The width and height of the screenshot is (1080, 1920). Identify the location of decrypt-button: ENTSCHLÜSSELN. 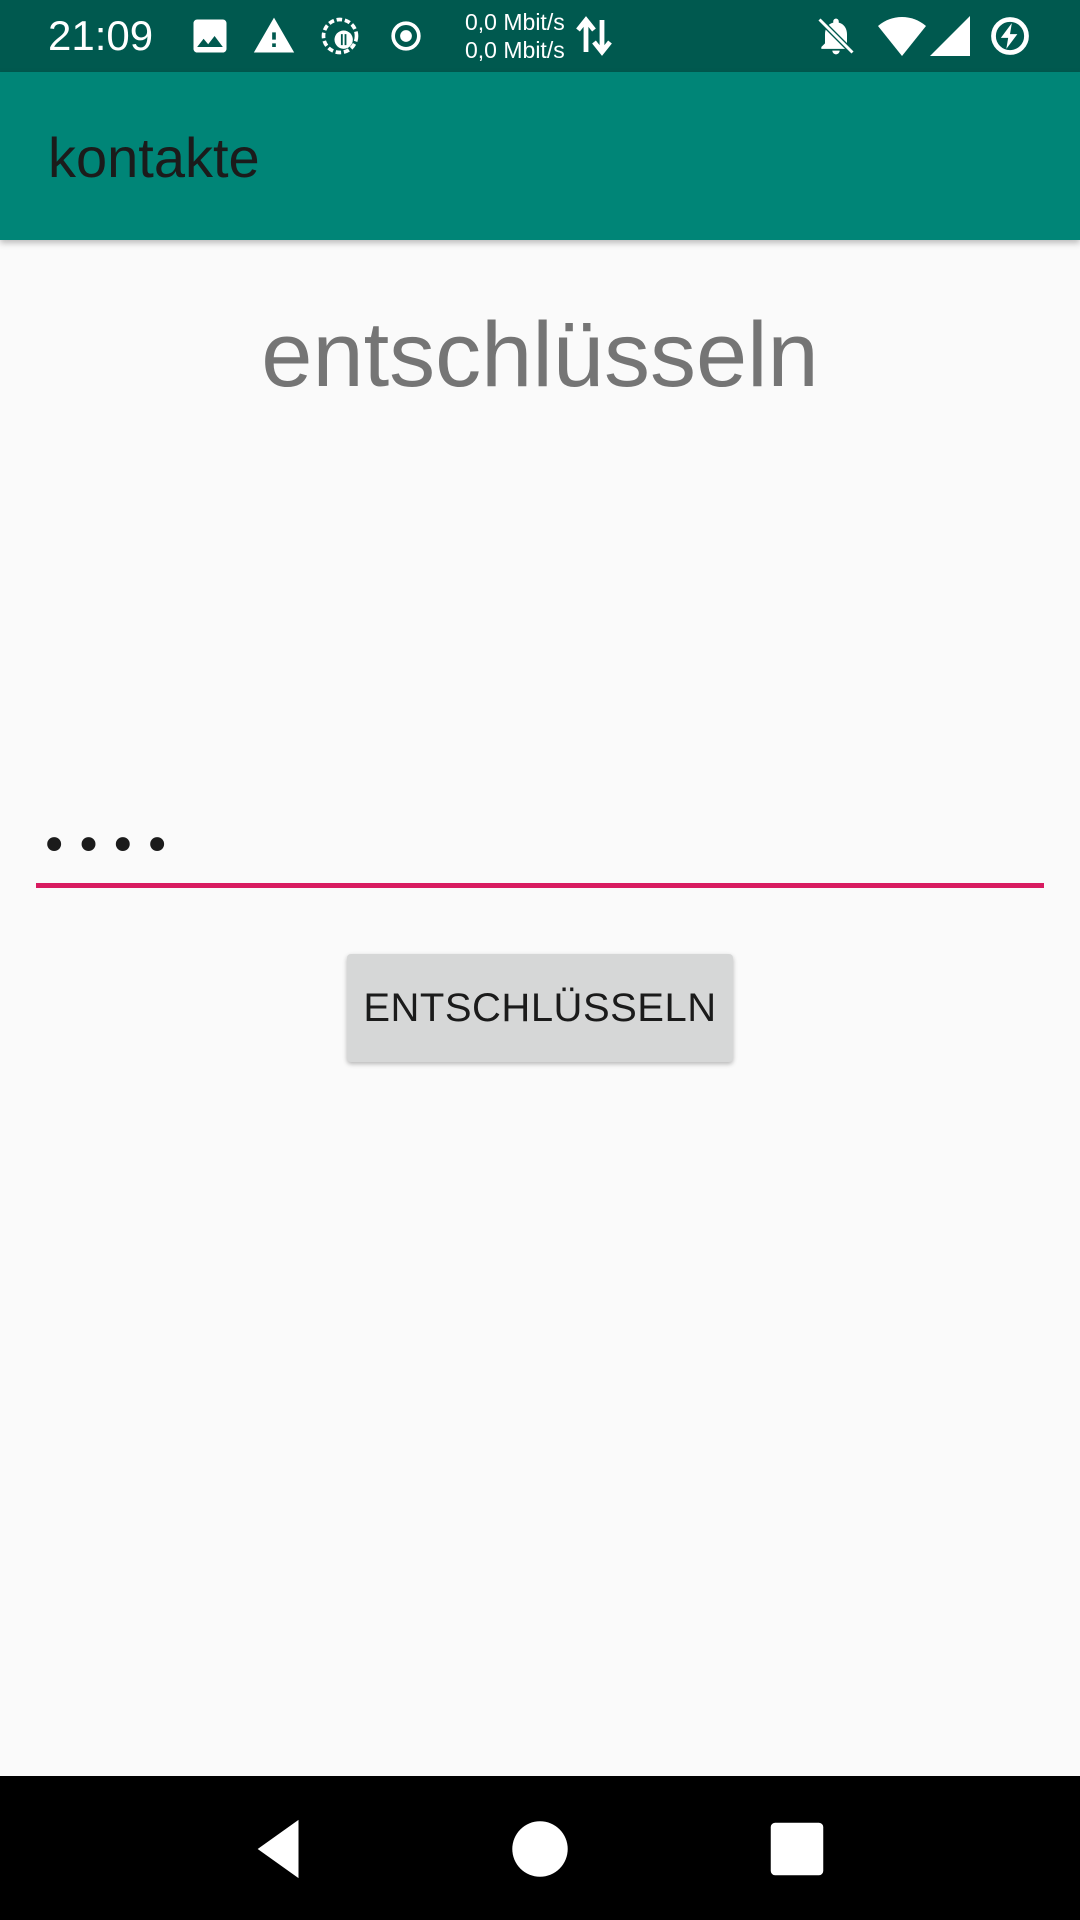
(540, 1008).